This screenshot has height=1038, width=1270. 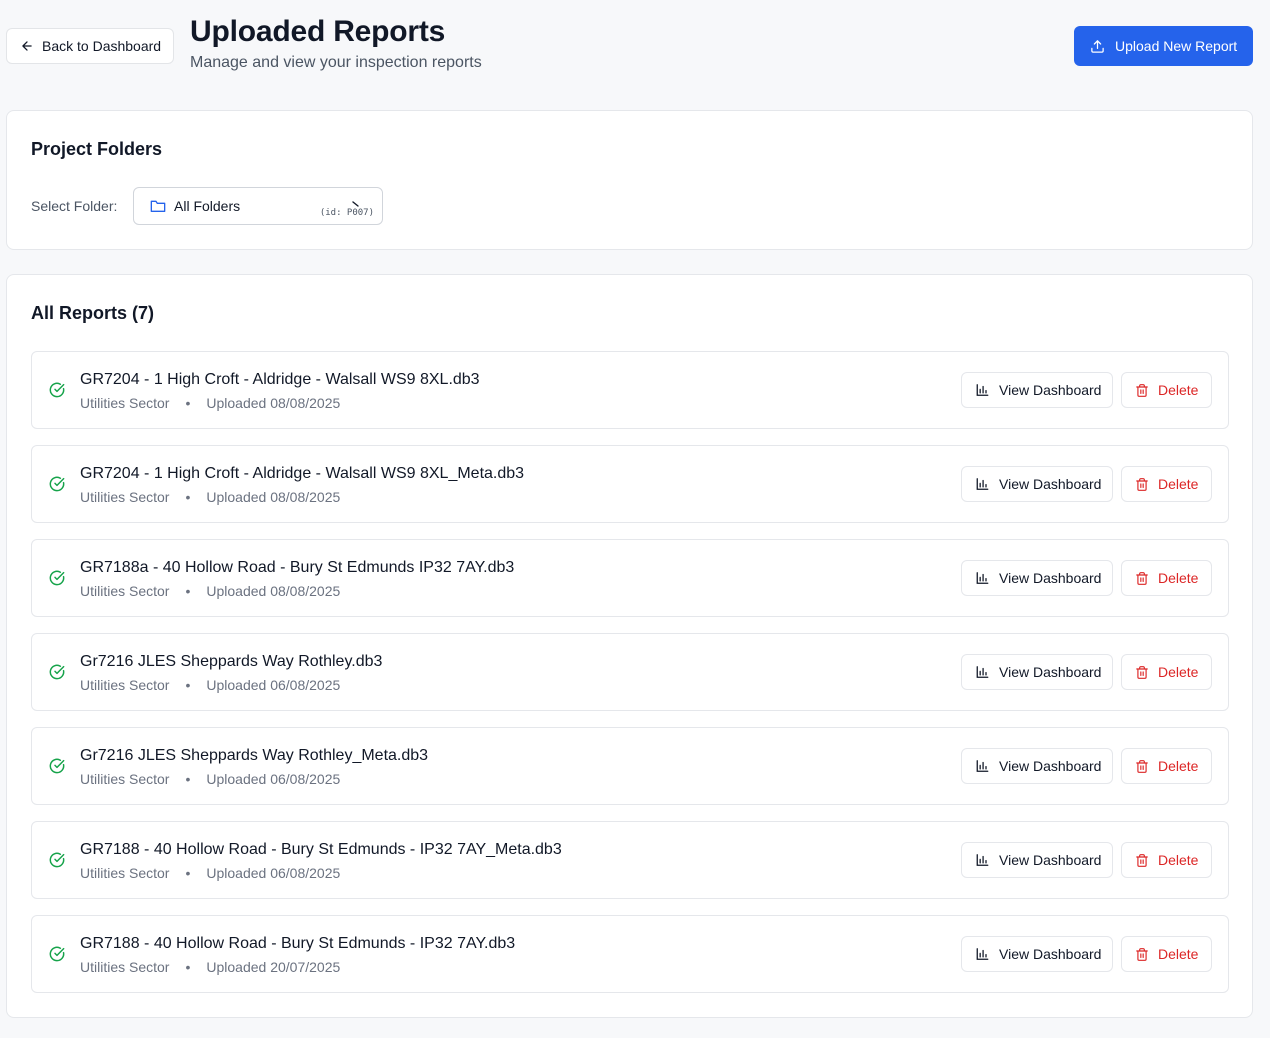 I want to click on project-folders-title: Project Folders, so click(x=97, y=149).